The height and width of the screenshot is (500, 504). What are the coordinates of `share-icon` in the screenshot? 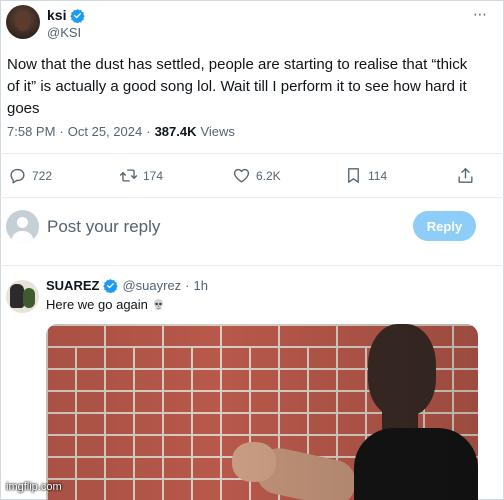 It's located at (465, 175).